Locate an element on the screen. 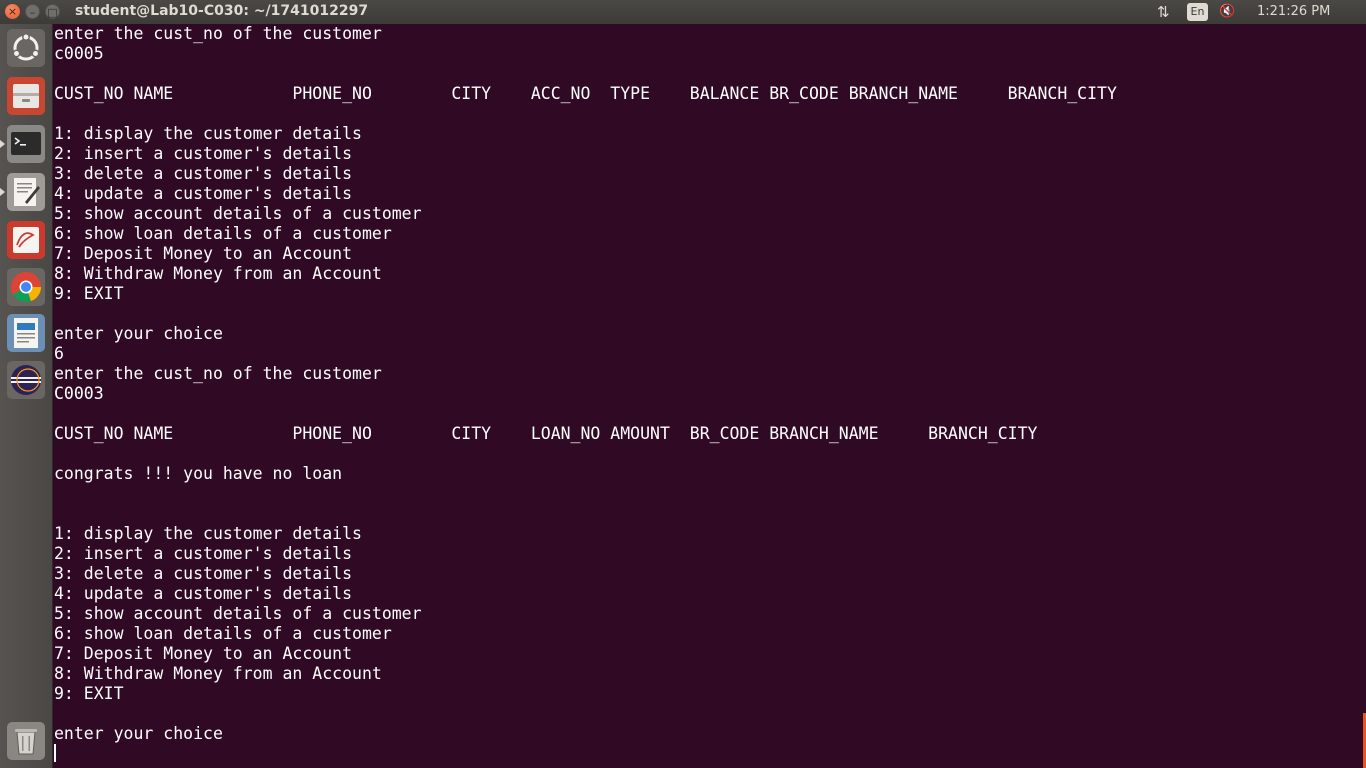  launcher-chrome is located at coordinates (26, 287).